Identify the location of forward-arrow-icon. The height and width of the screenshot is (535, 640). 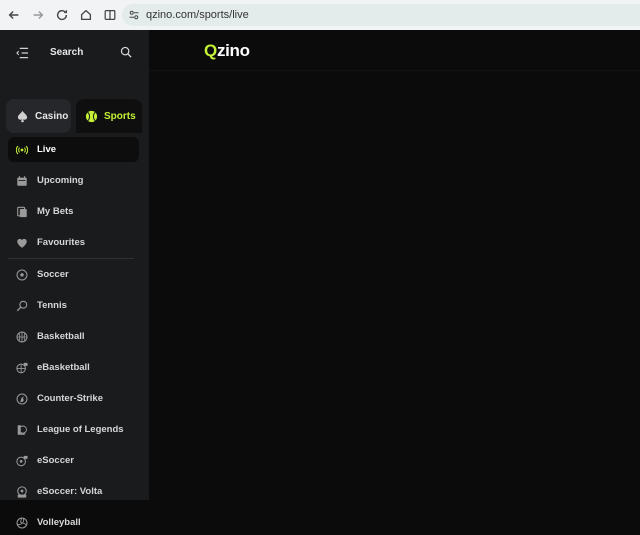
(38, 15).